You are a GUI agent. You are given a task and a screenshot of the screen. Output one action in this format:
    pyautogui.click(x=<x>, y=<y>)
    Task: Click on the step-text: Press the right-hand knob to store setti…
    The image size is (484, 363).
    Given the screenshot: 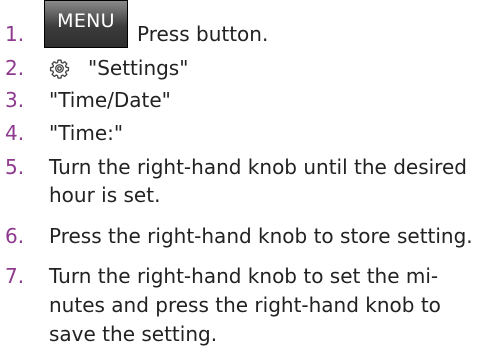 What is the action you would take?
    pyautogui.click(x=261, y=236)
    